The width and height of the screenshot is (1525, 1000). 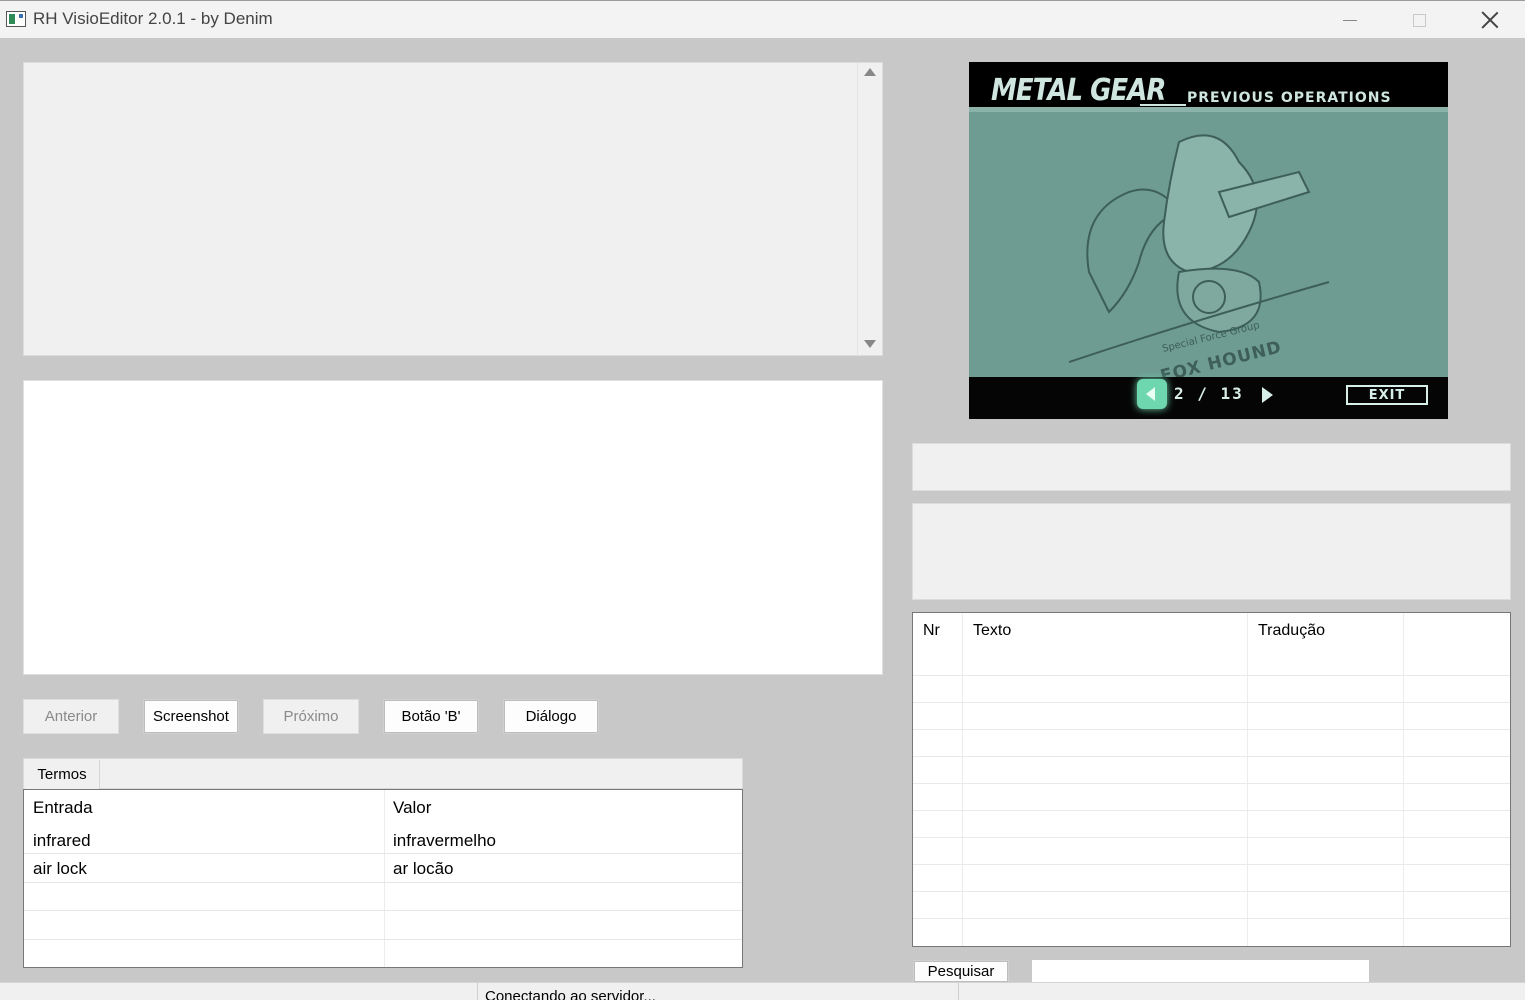 What do you see at coordinates (1209, 393) in the screenshot?
I see `page-indicator: 2 / 13` at bounding box center [1209, 393].